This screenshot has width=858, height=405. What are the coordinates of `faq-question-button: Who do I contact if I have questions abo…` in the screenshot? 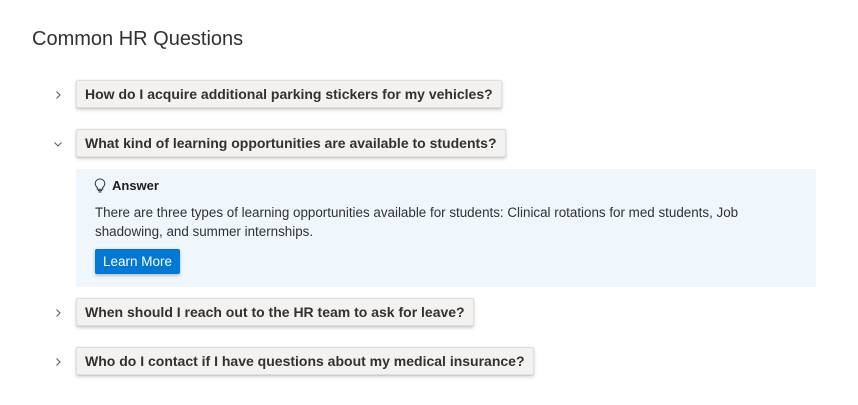 It's located at (305, 361).